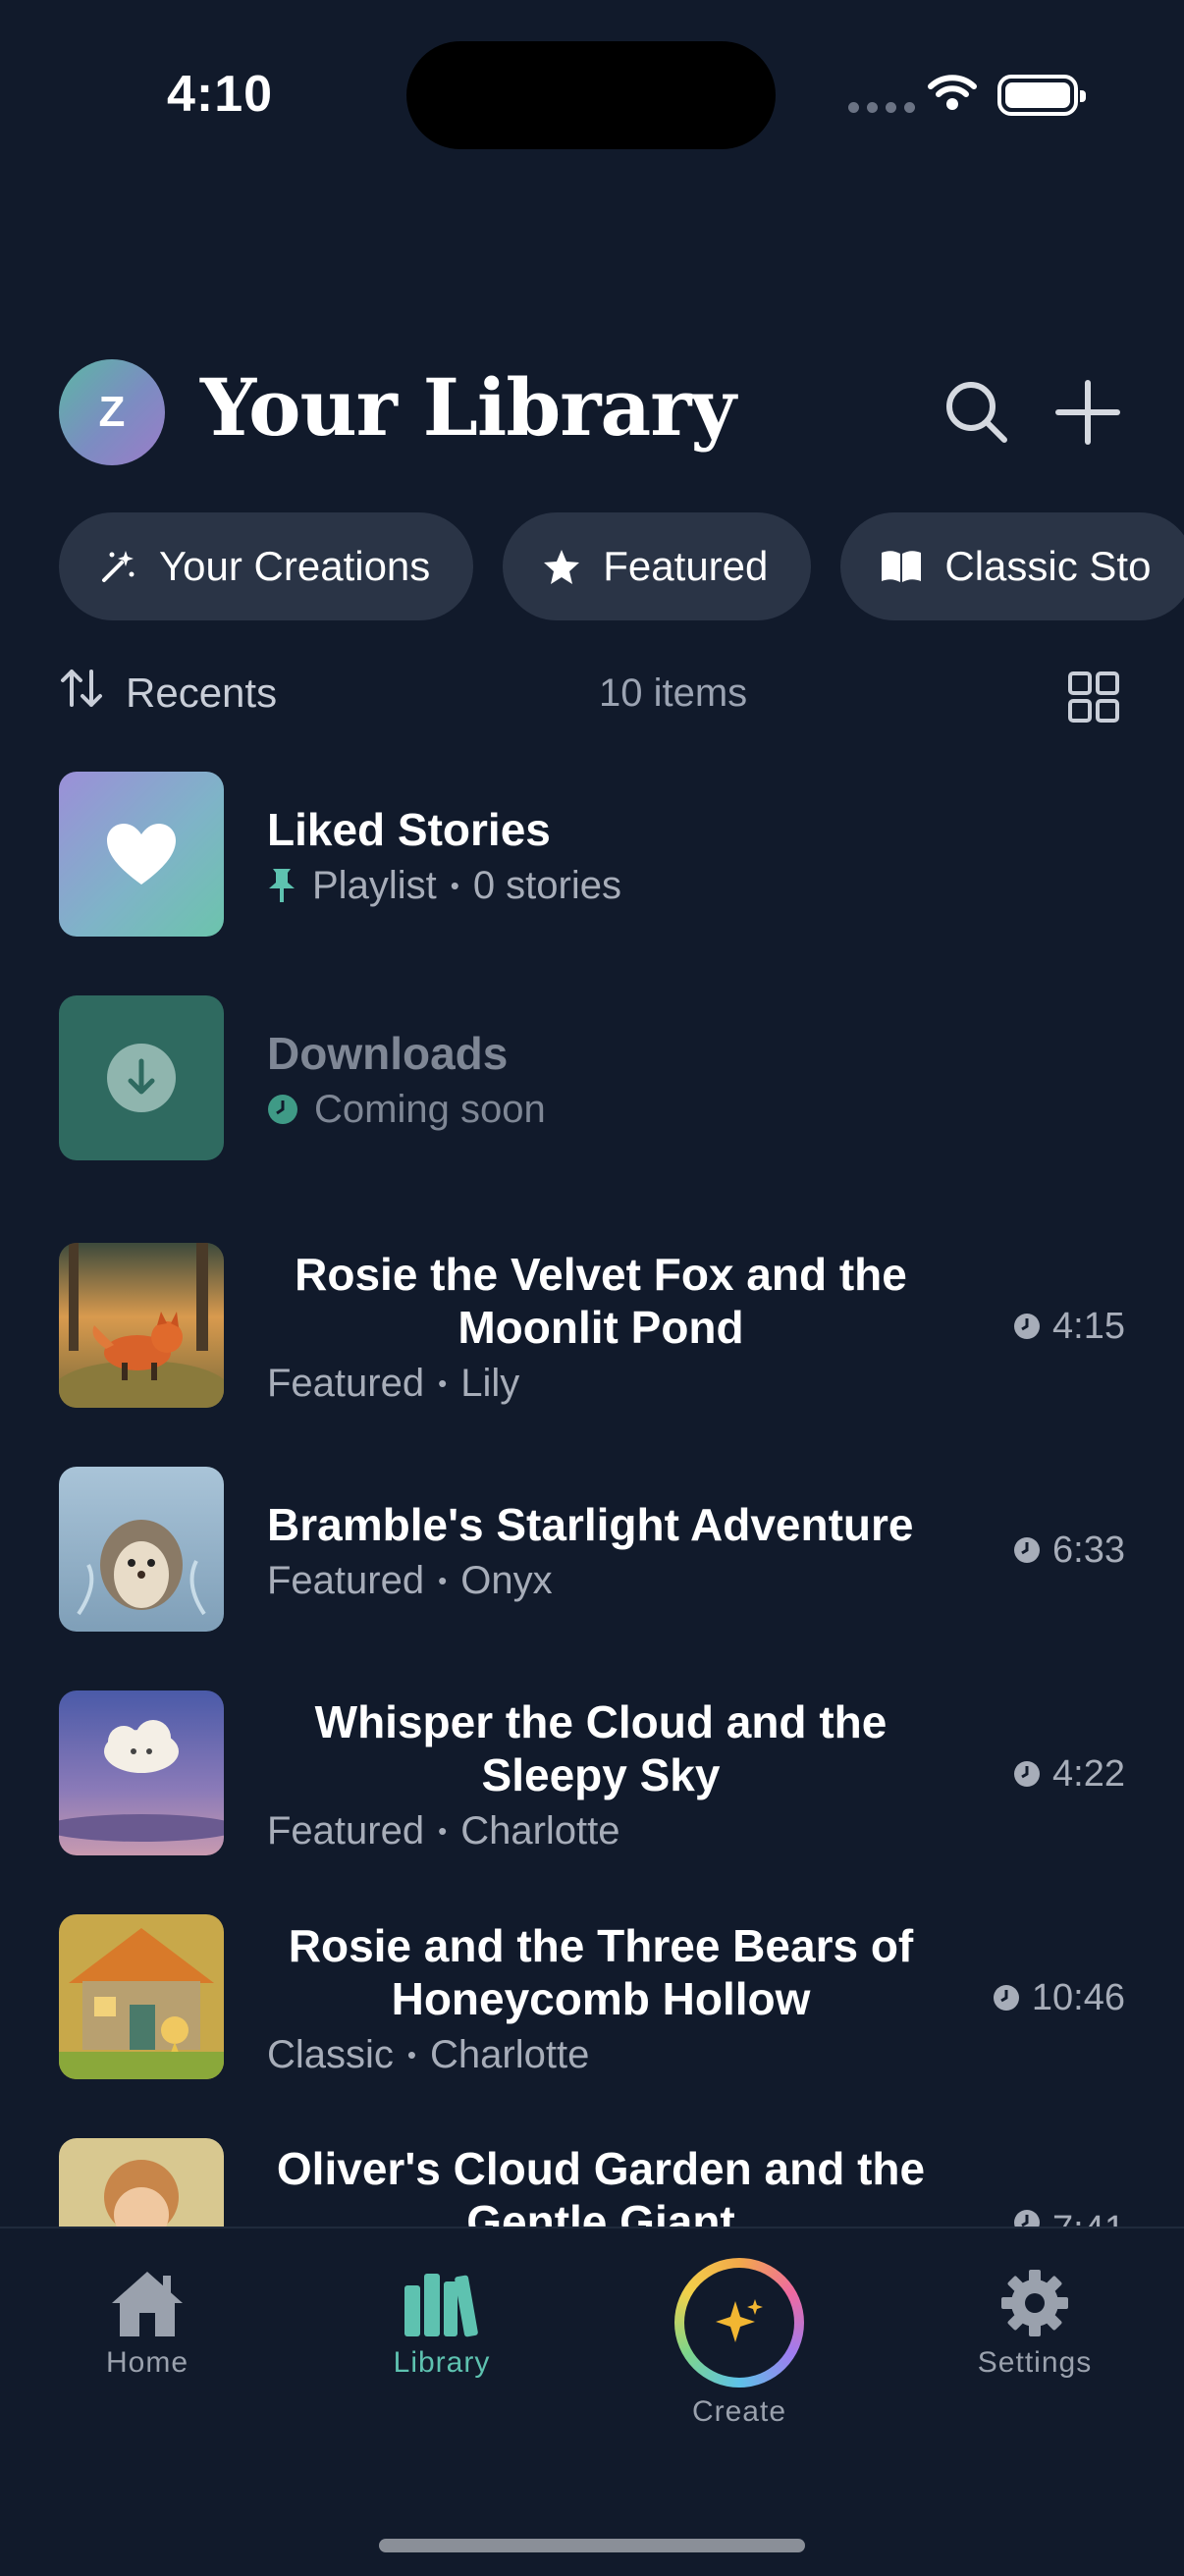  Describe the element at coordinates (374, 885) in the screenshot. I see `item-type: Playlist` at that location.